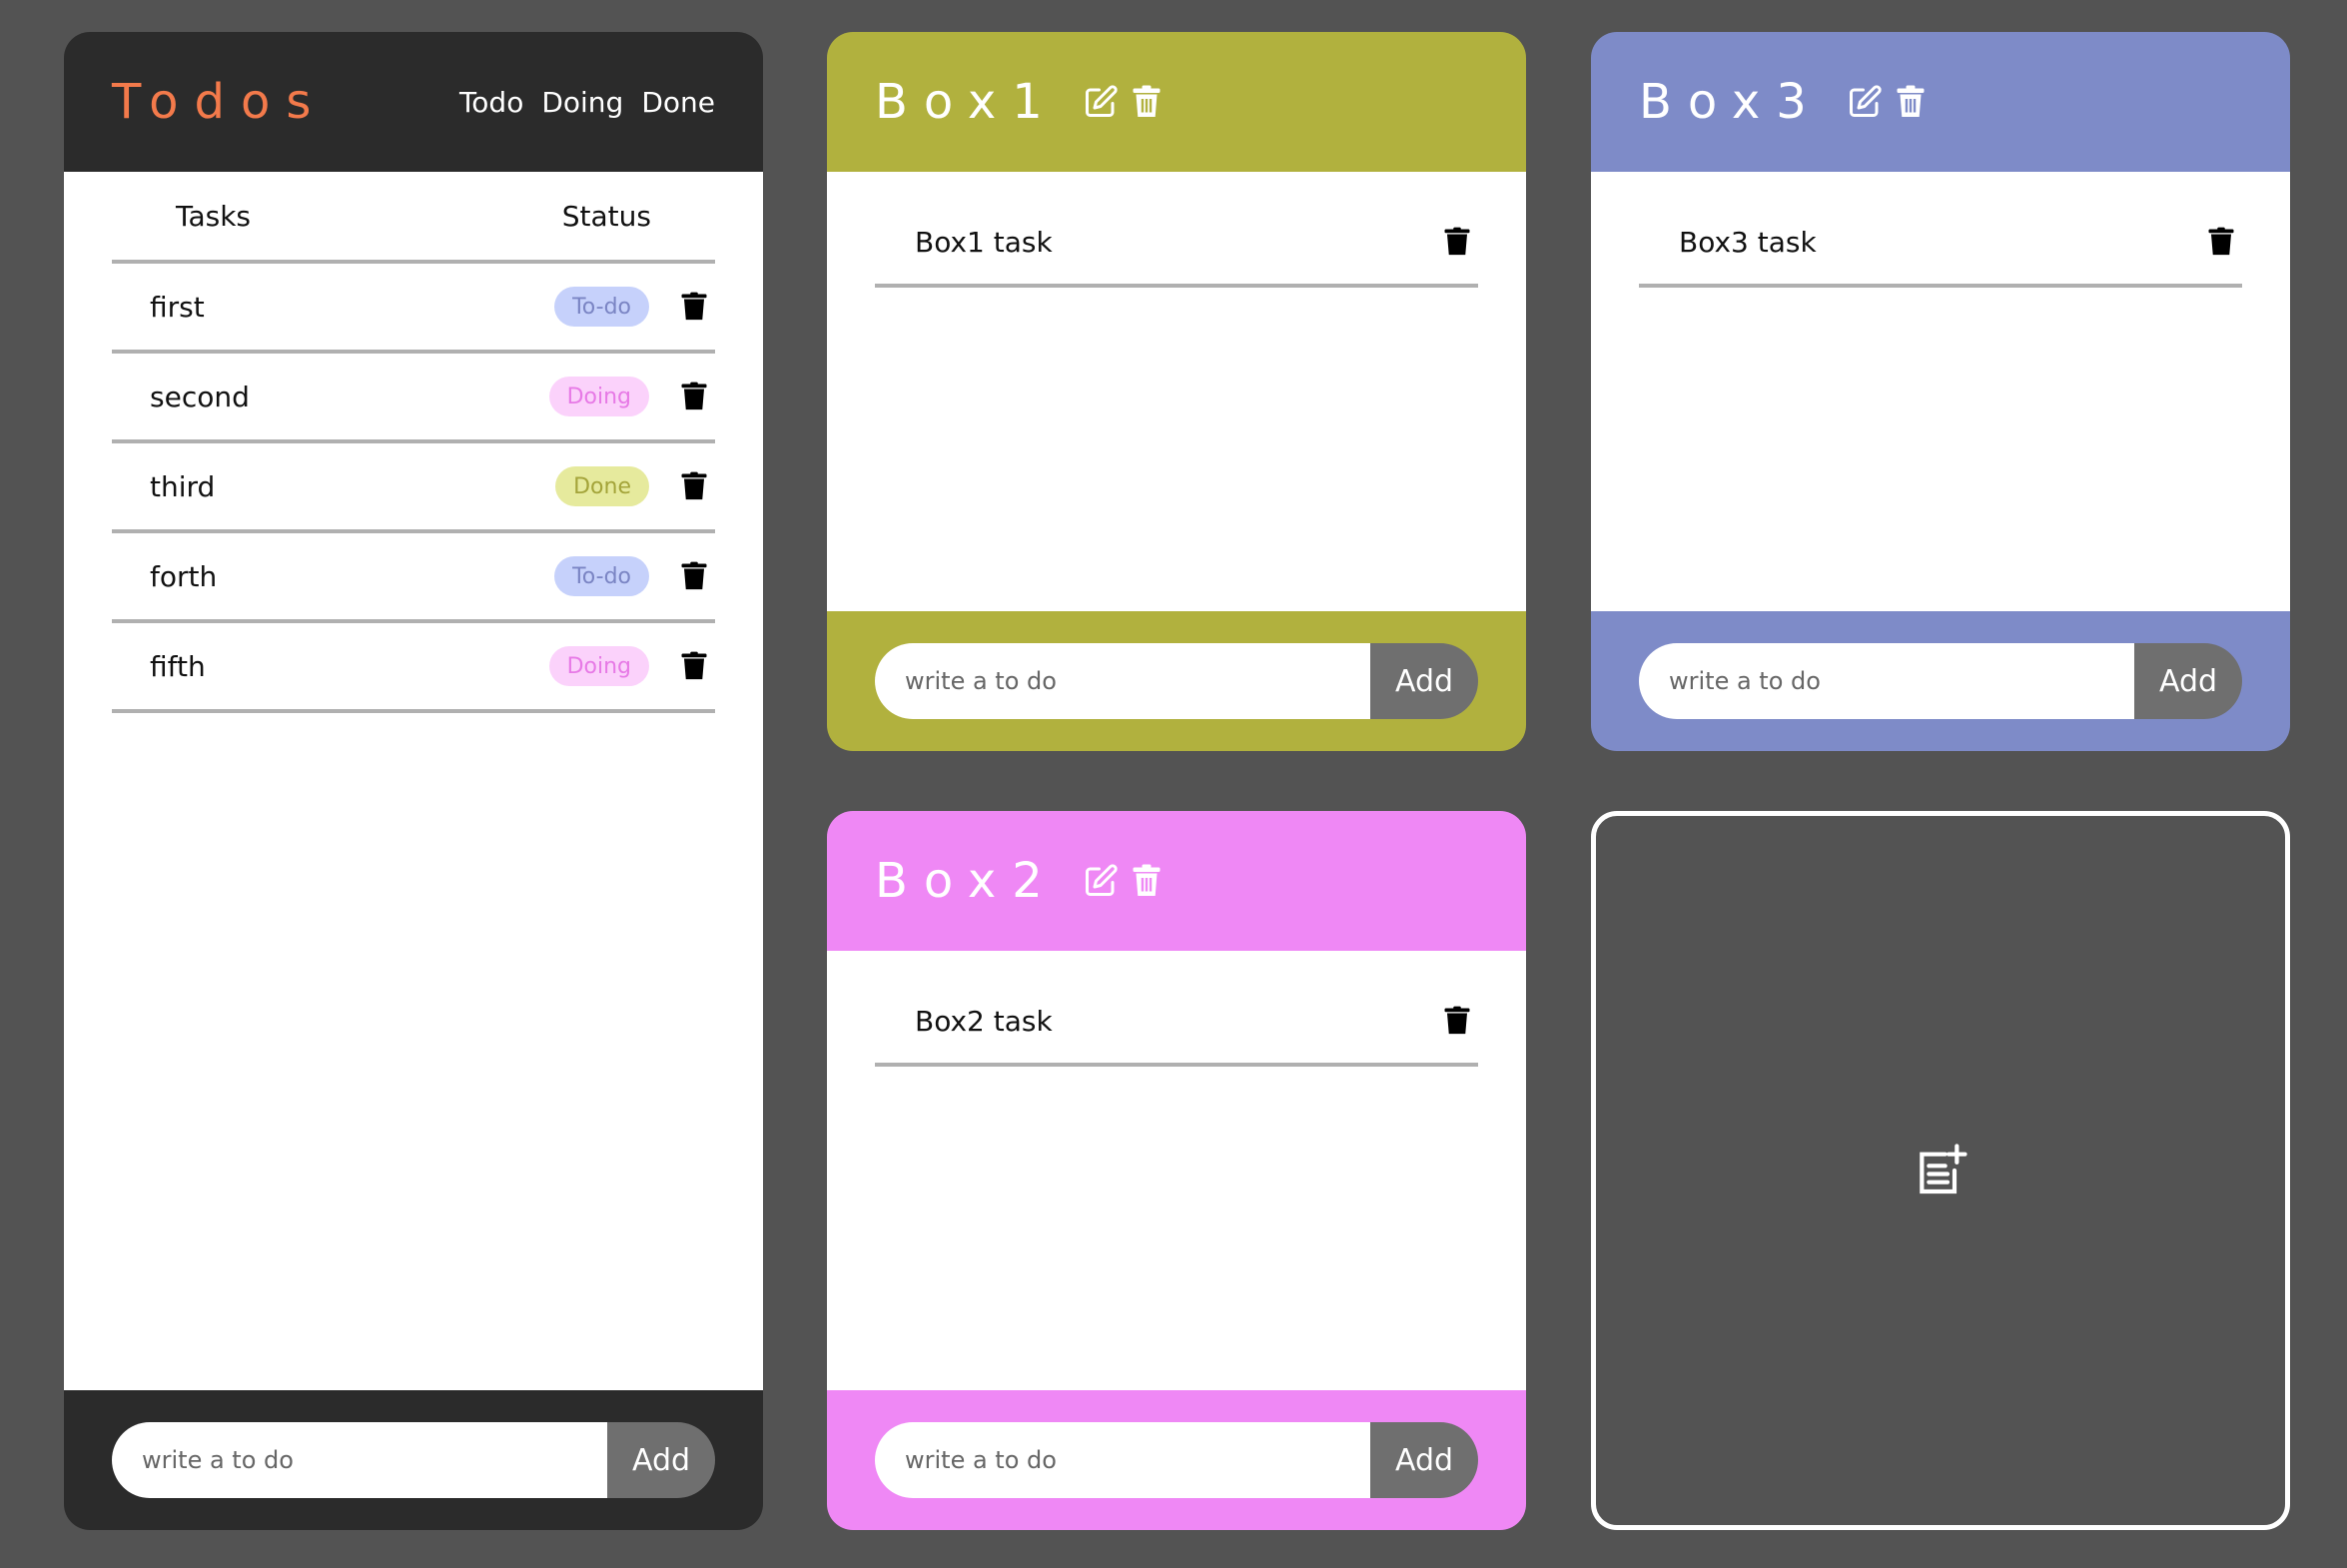 This screenshot has height=1568, width=2347. I want to click on box3-card: Box3 Box3 task Add, so click(1940, 391).